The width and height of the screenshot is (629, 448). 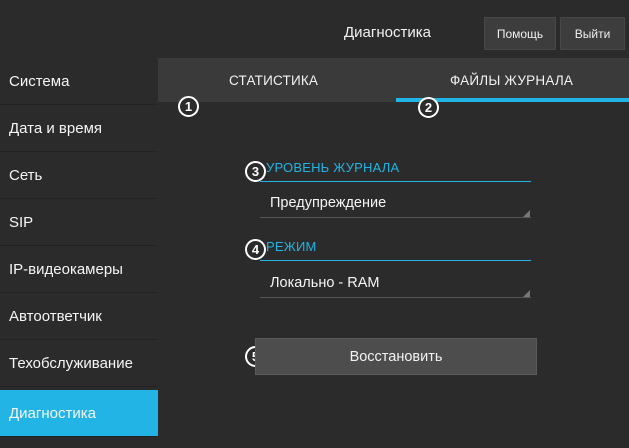 I want to click on log-level-value: Предупреждение, so click(x=328, y=203).